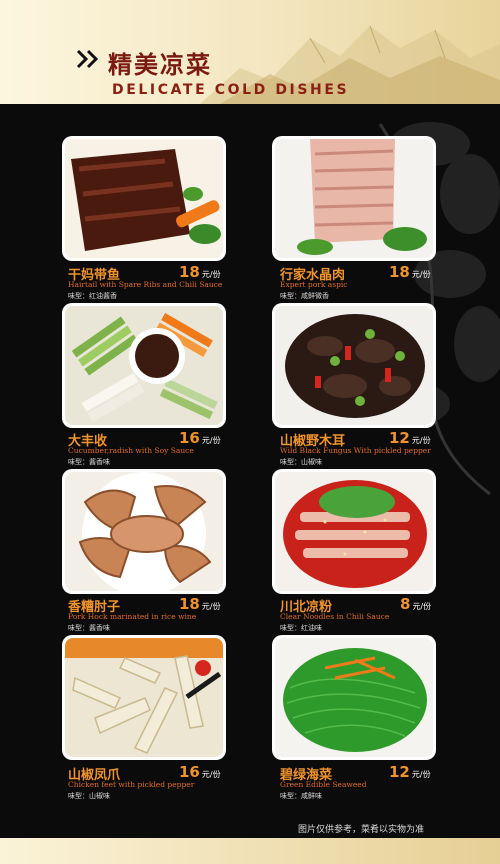 The image size is (500, 864). What do you see at coordinates (231, 90) in the screenshot?
I see `page-subtitle: DELICATE COLD DISHES` at bounding box center [231, 90].